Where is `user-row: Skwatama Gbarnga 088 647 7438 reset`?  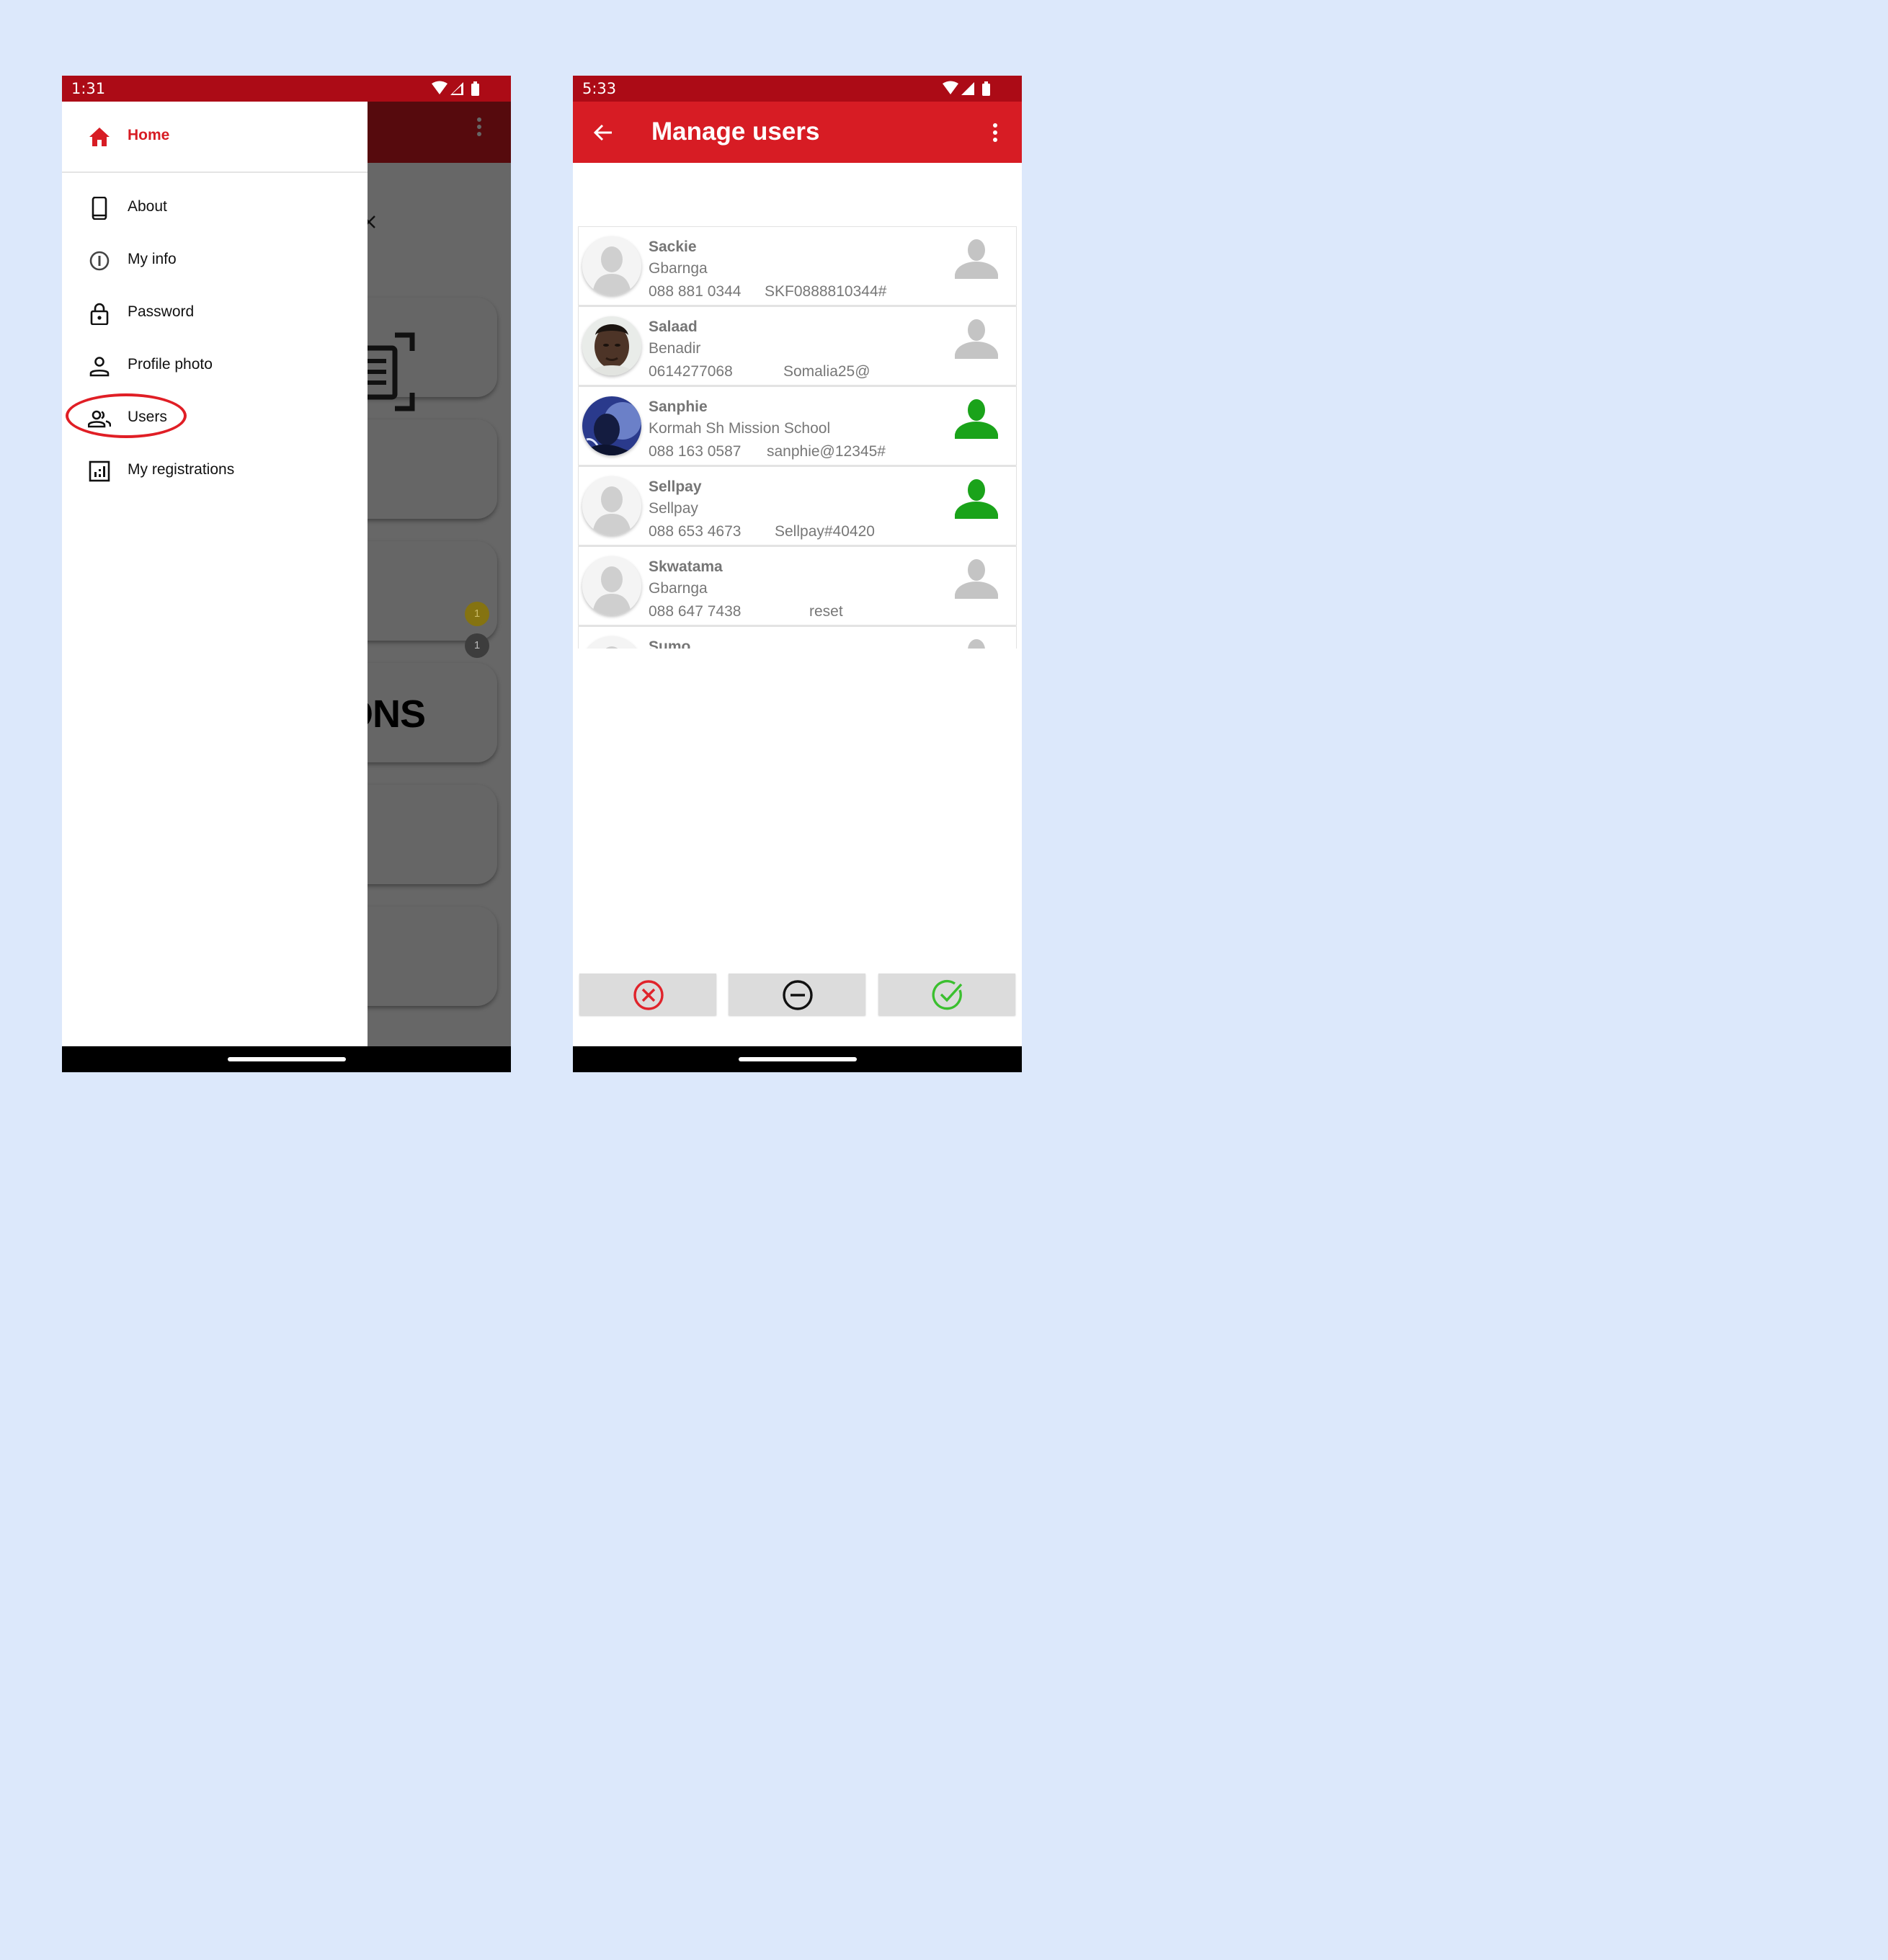
user-row: Skwatama Gbarnga 088 647 7438 reset is located at coordinates (797, 585).